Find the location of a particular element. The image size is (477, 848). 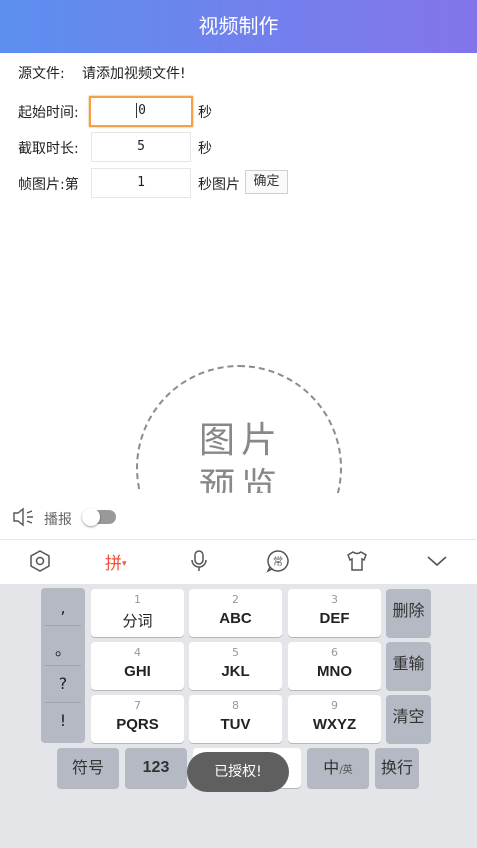

language-switch-key: 中/英 is located at coordinates (338, 768).